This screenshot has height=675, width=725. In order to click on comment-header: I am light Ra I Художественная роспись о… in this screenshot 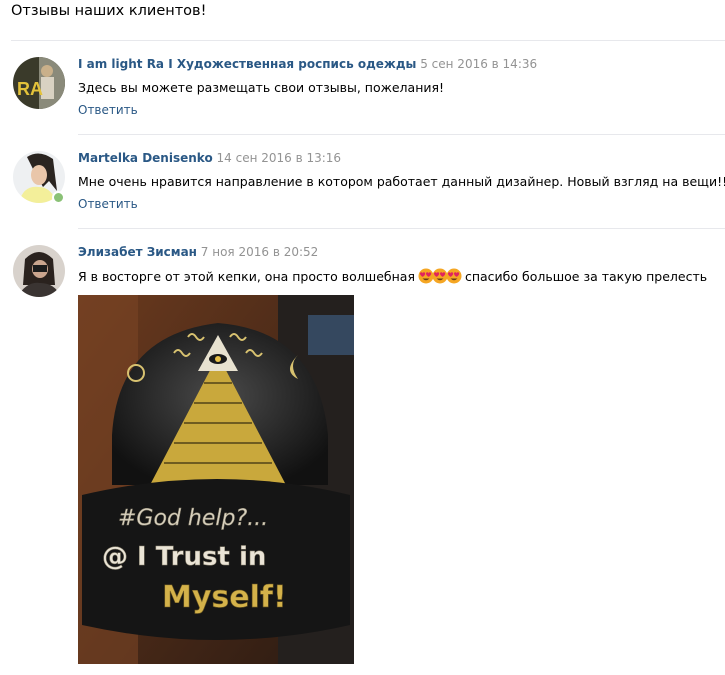, I will do `click(307, 64)`.